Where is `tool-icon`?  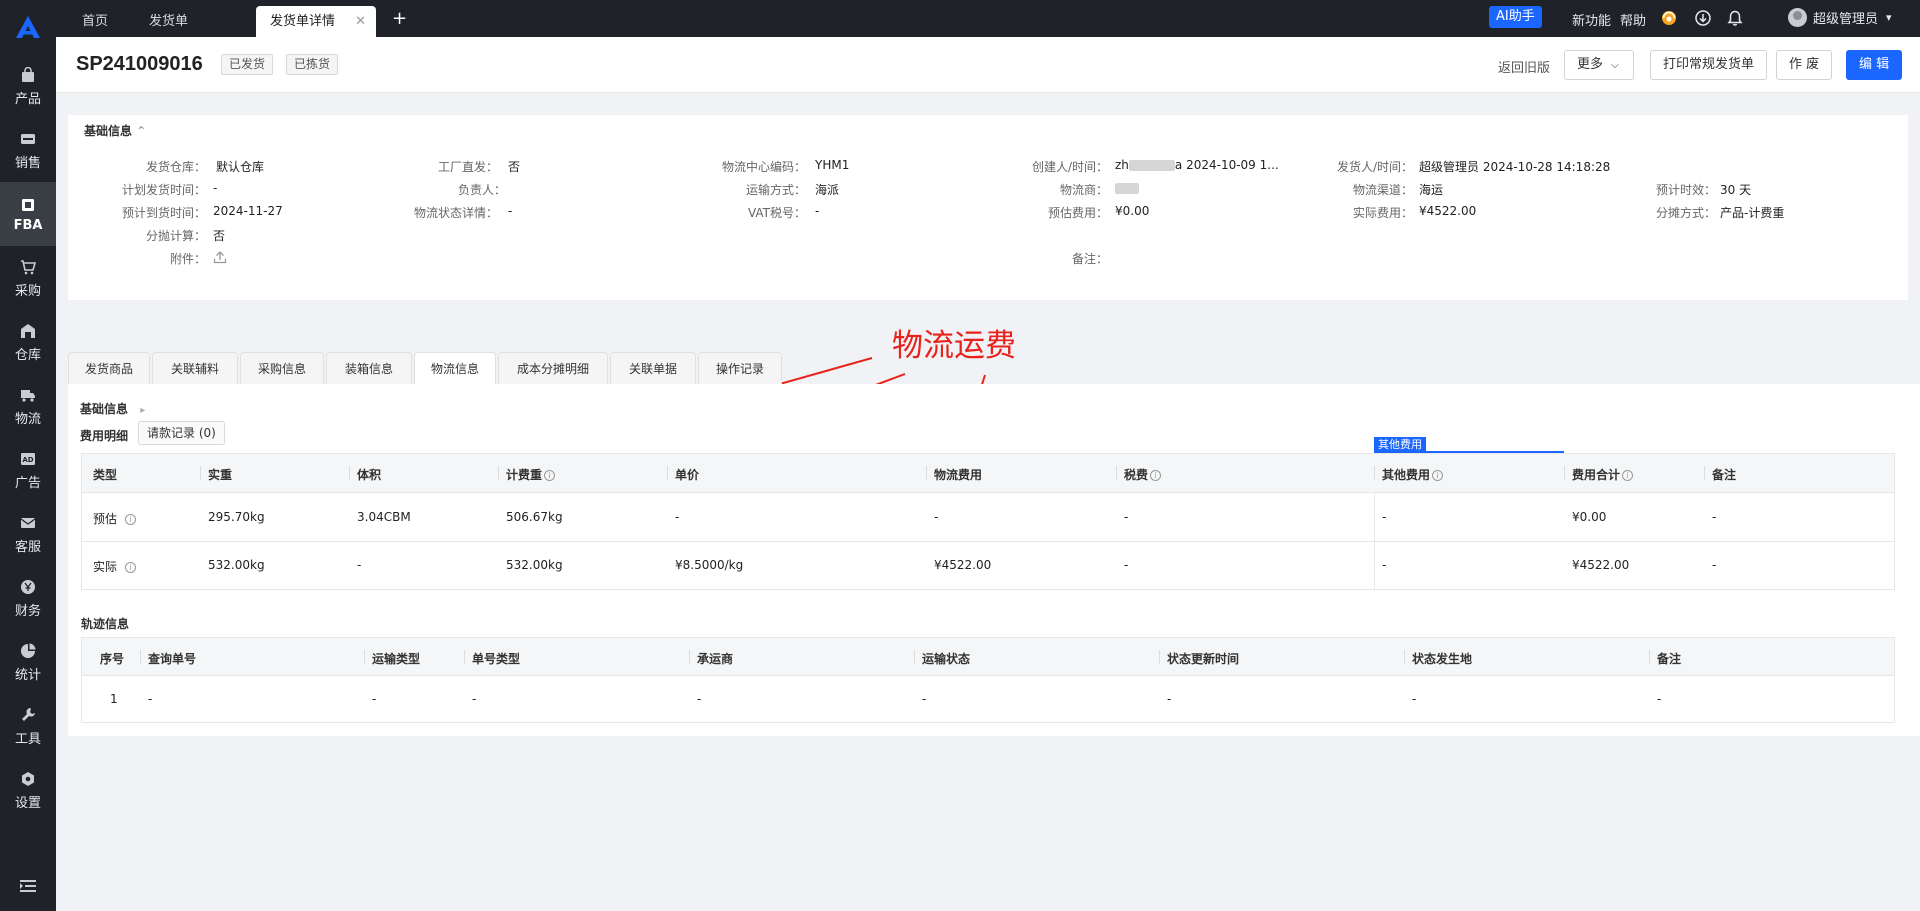
tool-icon is located at coordinates (28, 715).